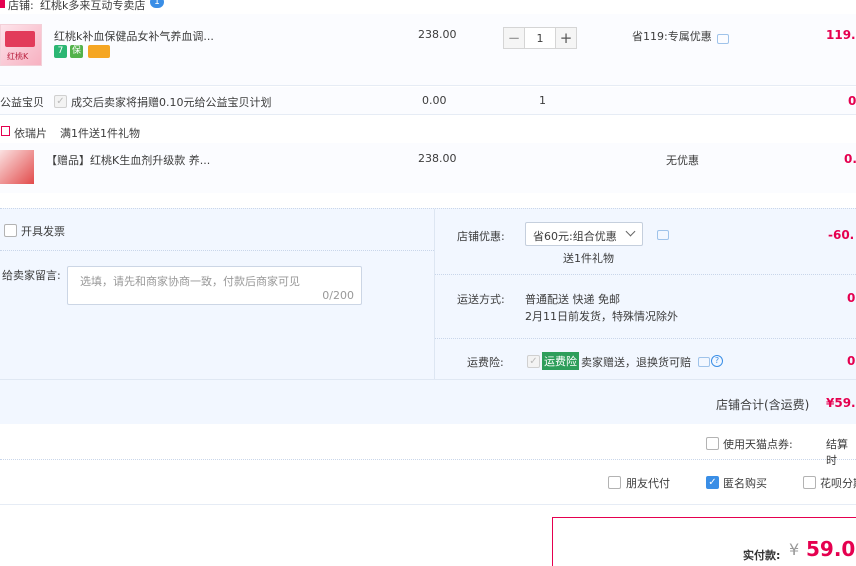  What do you see at coordinates (217, 230) in the screenshot?
I see `invoice-row: 开具发票` at bounding box center [217, 230].